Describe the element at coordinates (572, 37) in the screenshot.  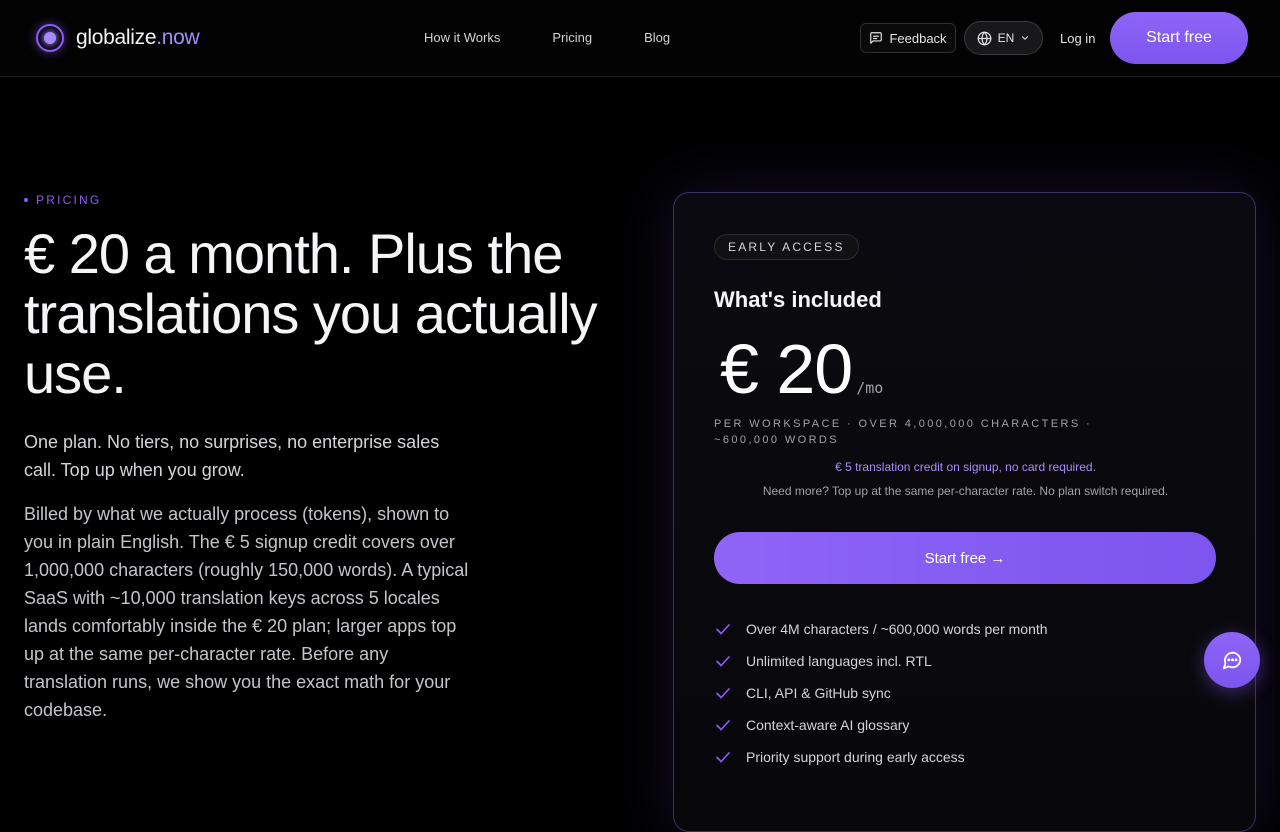
I see `nav-pricing: Pricing` at that location.